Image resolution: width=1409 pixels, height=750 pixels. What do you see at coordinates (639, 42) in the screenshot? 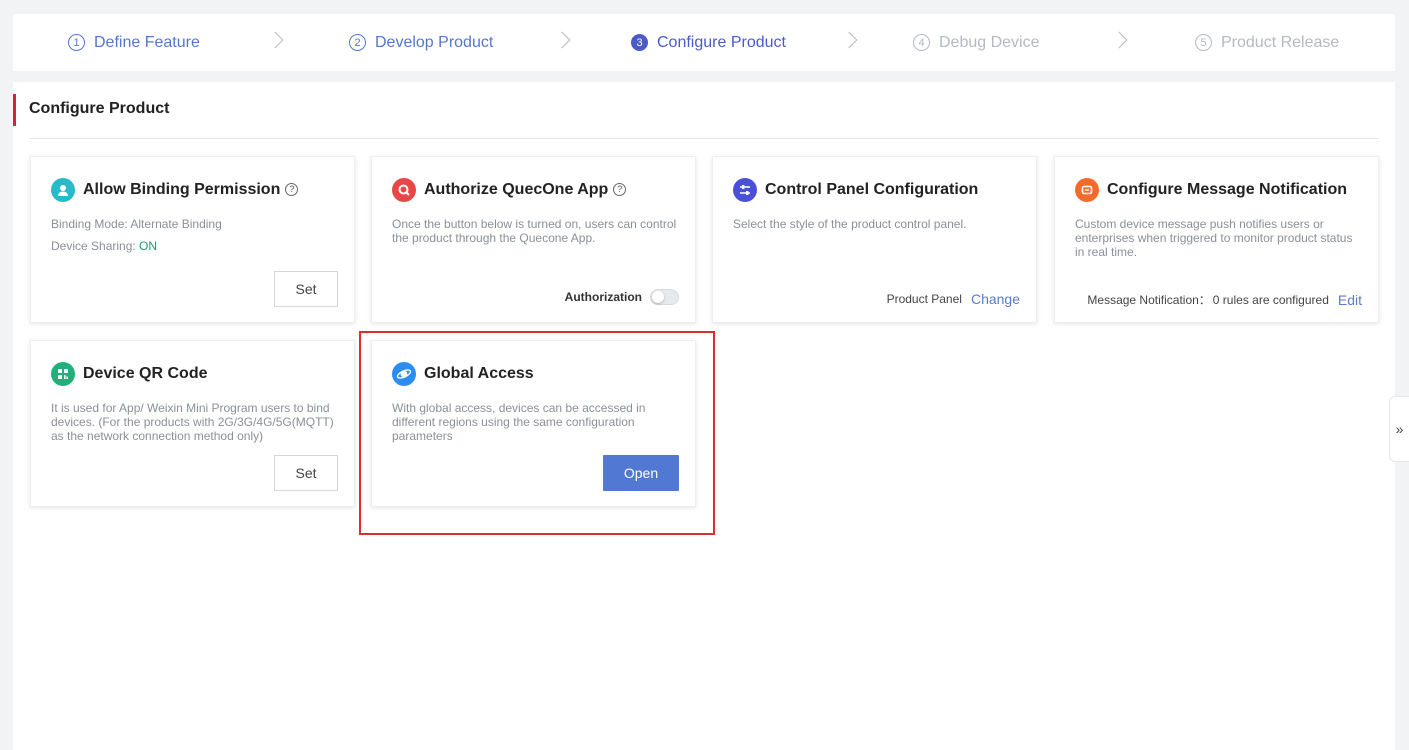
I see `step-number: 3` at bounding box center [639, 42].